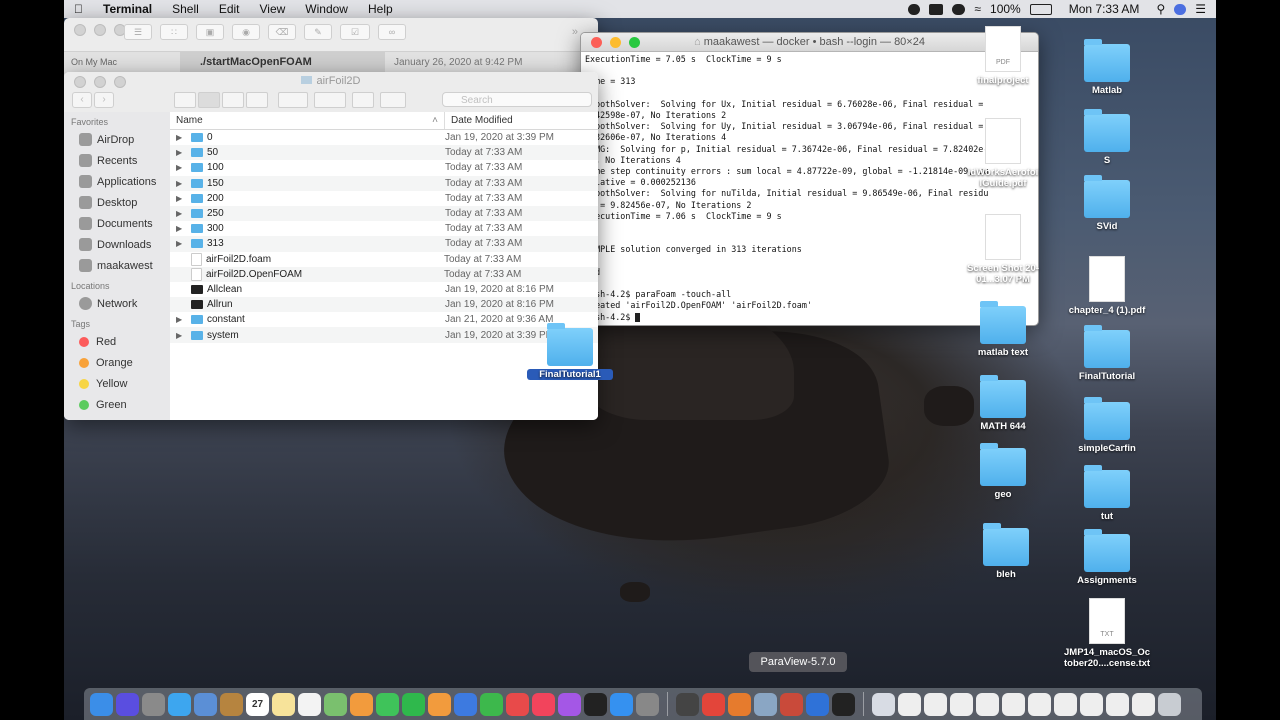 The width and height of the screenshot is (1280, 720). Describe the element at coordinates (117, 202) in the screenshot. I see `sidebar-item-desktop: Desktop` at that location.